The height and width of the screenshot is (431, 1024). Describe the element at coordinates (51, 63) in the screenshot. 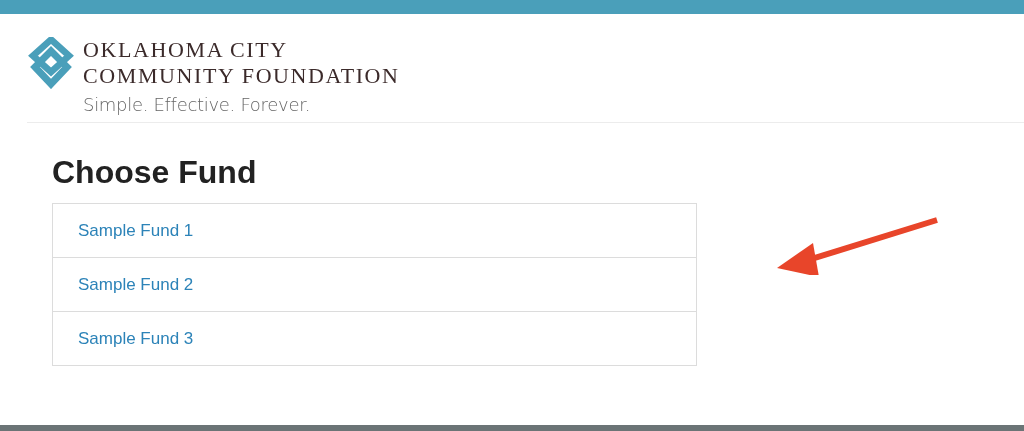

I see `logo-icon` at that location.